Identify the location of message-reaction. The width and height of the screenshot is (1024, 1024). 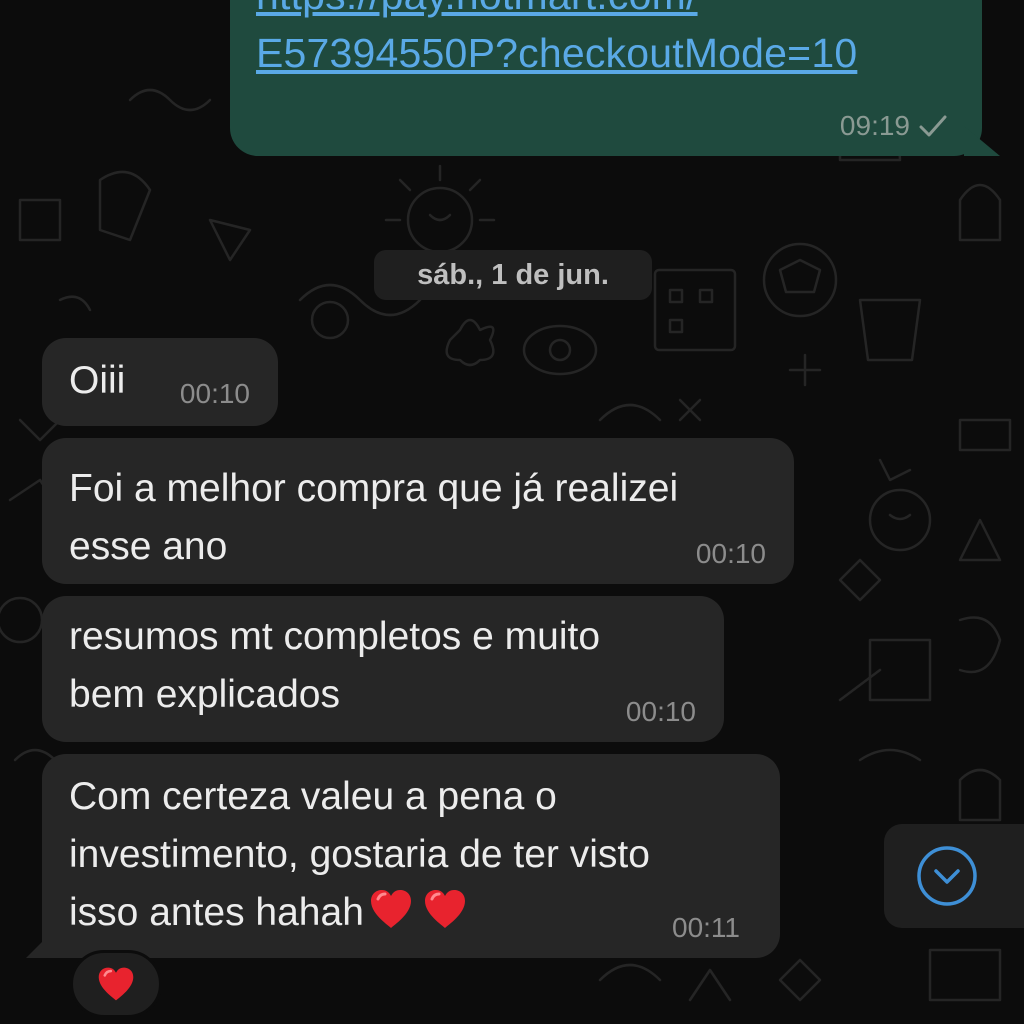
(116, 984).